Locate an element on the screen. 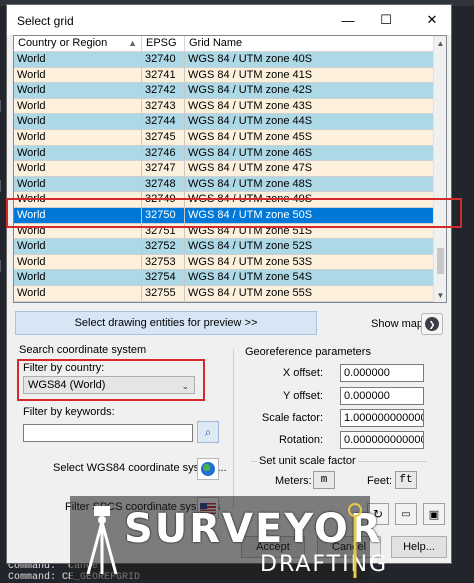  search-icon: ⌕ is located at coordinates (208, 431).